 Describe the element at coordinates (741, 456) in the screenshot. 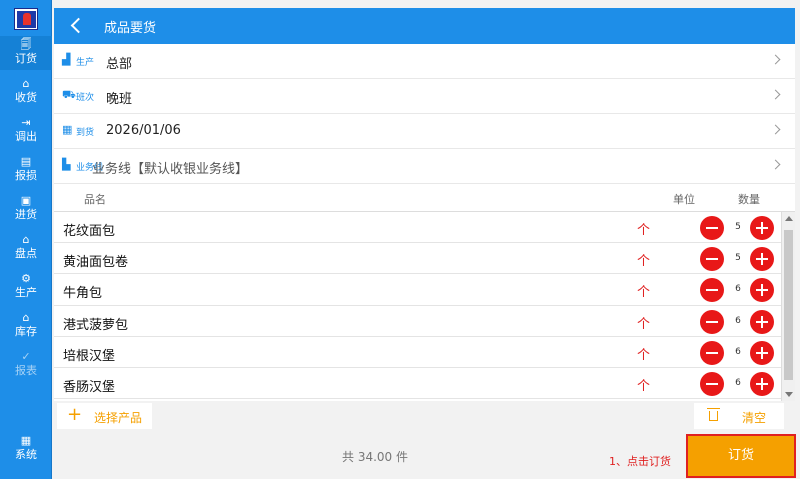

I see `submit-order-button: 订货` at that location.